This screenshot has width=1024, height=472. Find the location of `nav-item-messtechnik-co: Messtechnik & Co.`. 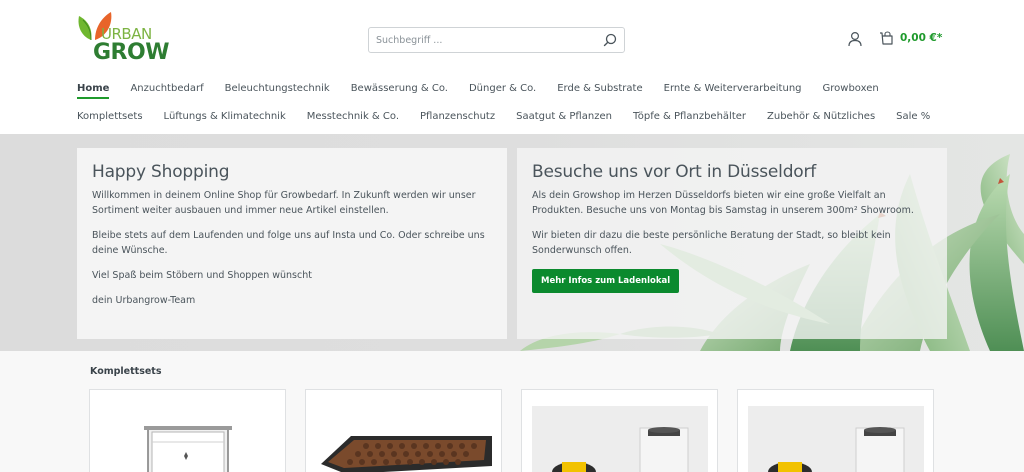

nav-item-messtechnik-co: Messtechnik & Co. is located at coordinates (353, 119).